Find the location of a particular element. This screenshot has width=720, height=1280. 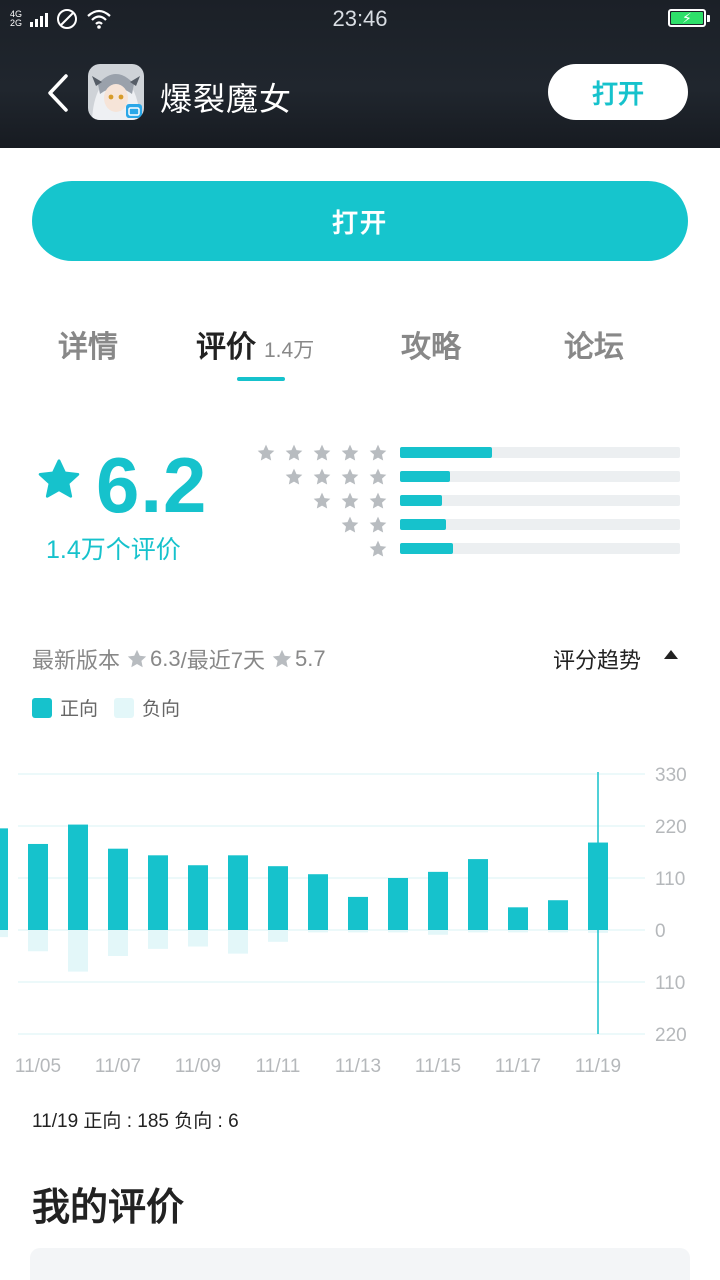

legend-positive-label: 正向 is located at coordinates (79, 709).